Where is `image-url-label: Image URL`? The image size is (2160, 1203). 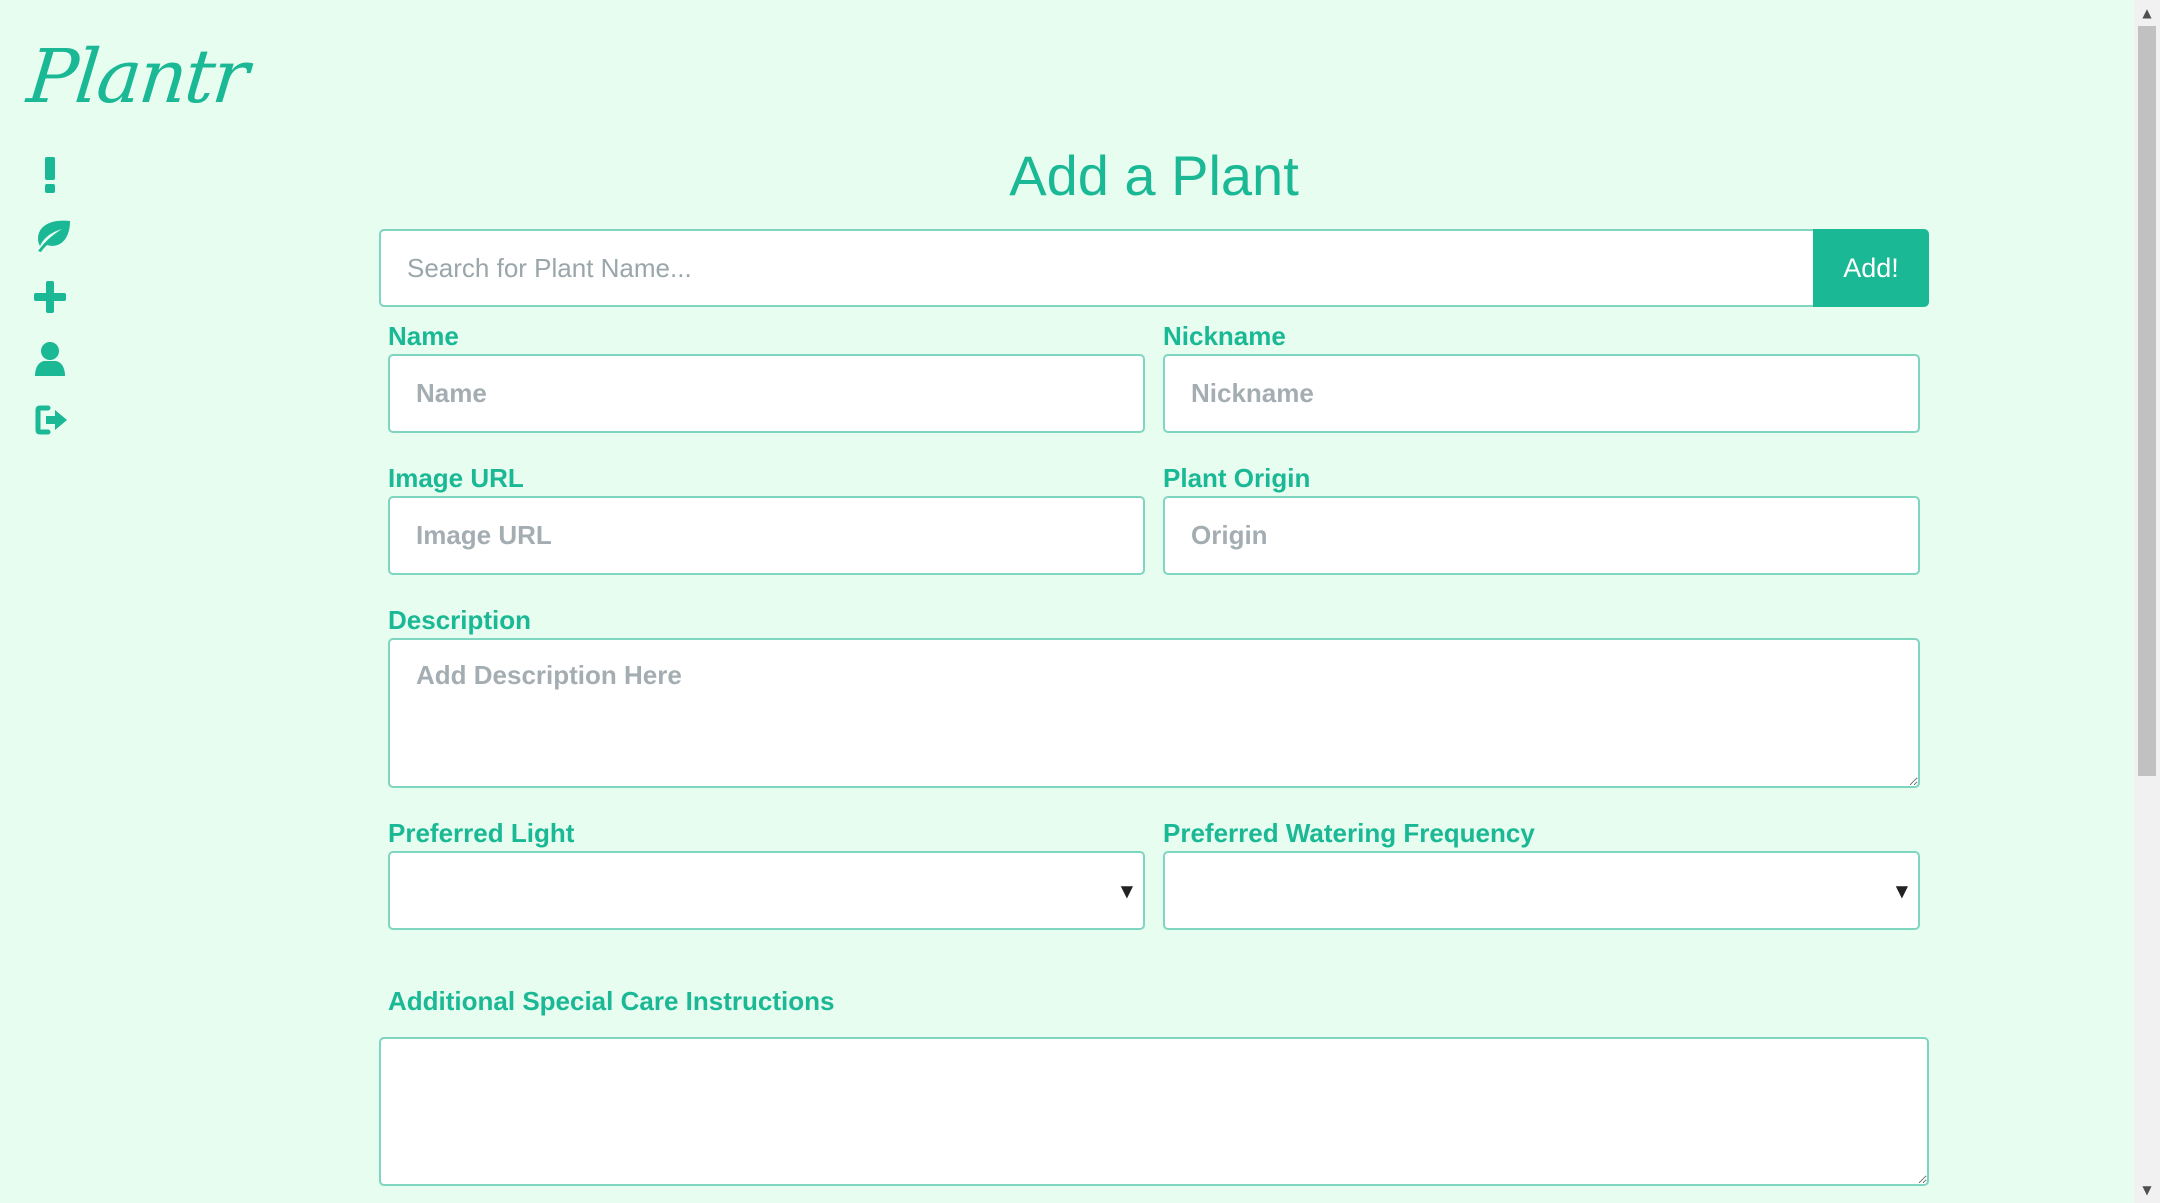
image-url-label: Image URL is located at coordinates (456, 478).